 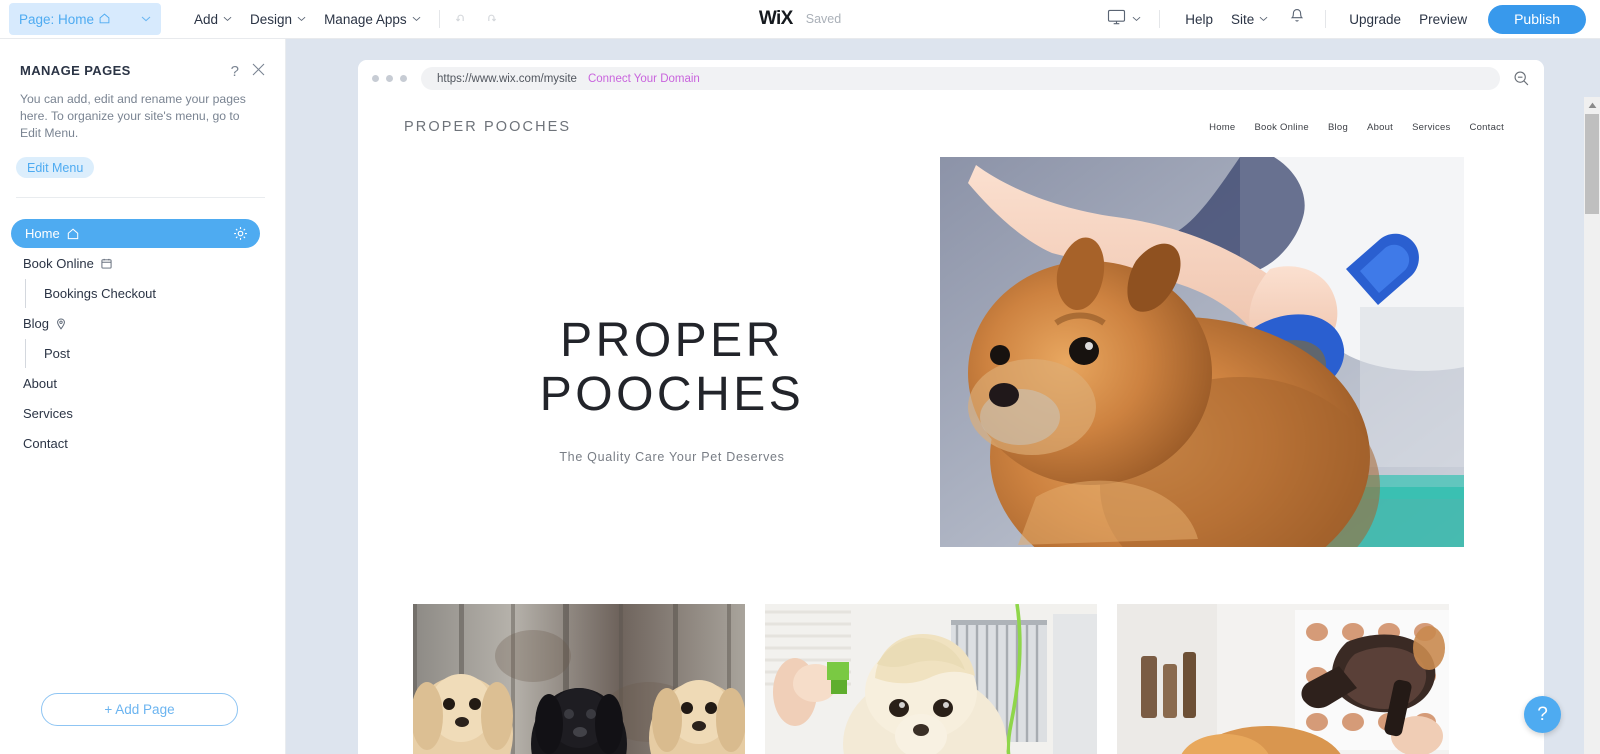 I want to click on undo-redo-group, so click(x=476, y=19).